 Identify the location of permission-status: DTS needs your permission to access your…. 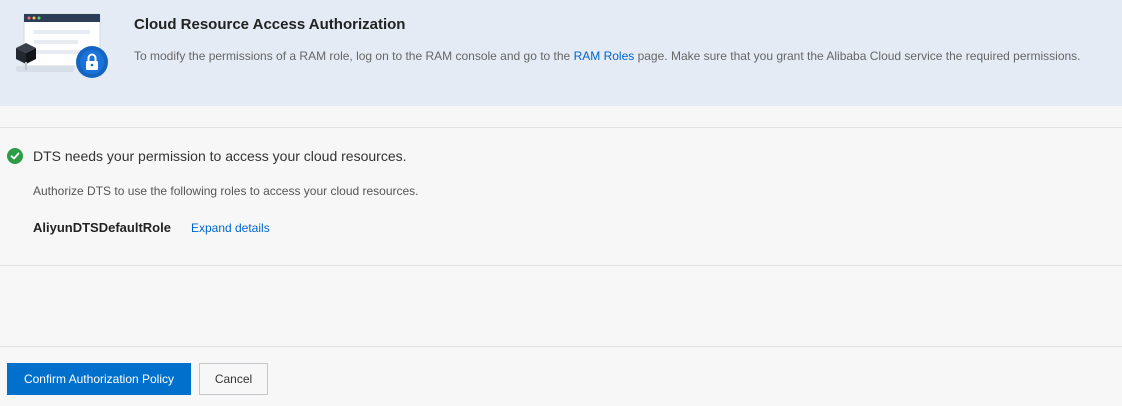
(207, 156).